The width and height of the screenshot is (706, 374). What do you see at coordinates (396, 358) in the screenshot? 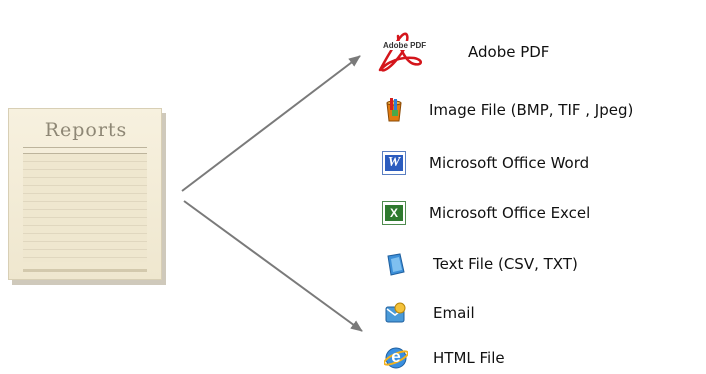
I see `html-file-icon: e` at bounding box center [396, 358].